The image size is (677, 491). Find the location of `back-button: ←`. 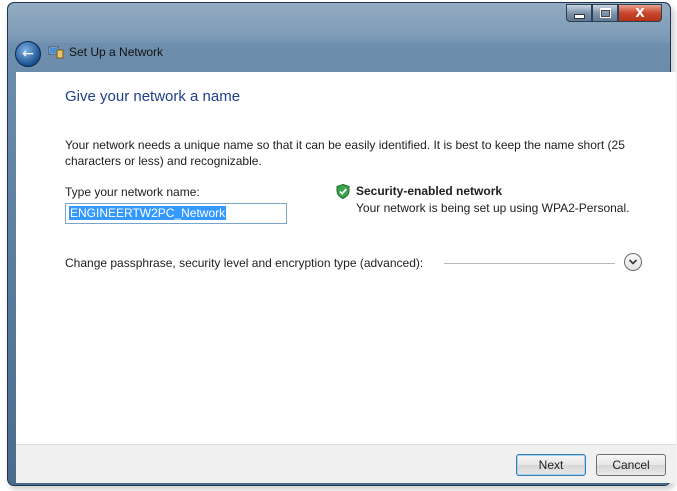

back-button: ← is located at coordinates (28, 54).